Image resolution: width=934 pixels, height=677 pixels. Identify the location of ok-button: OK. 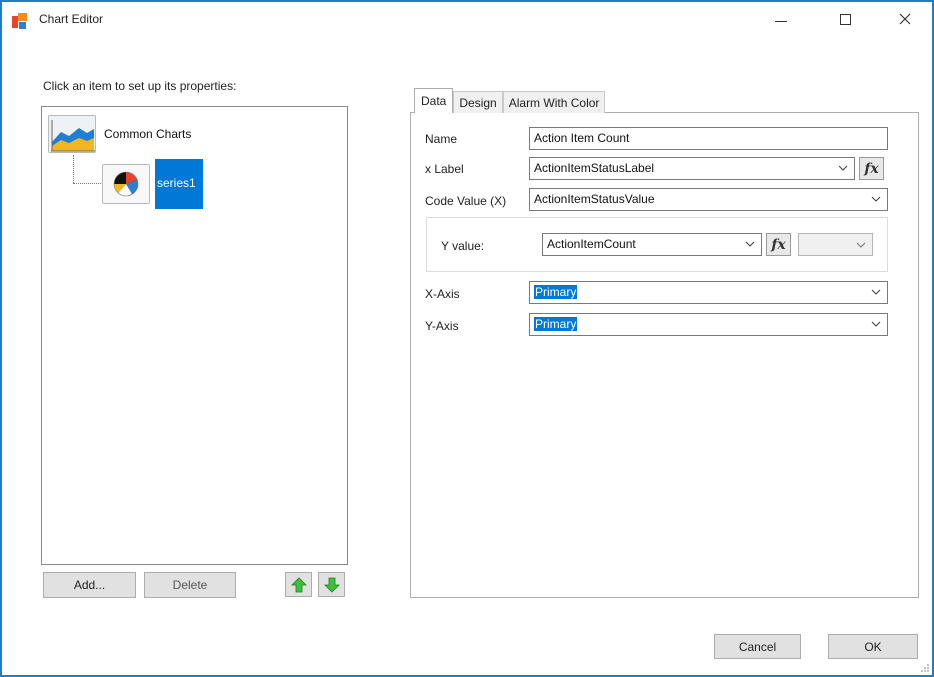
(873, 646).